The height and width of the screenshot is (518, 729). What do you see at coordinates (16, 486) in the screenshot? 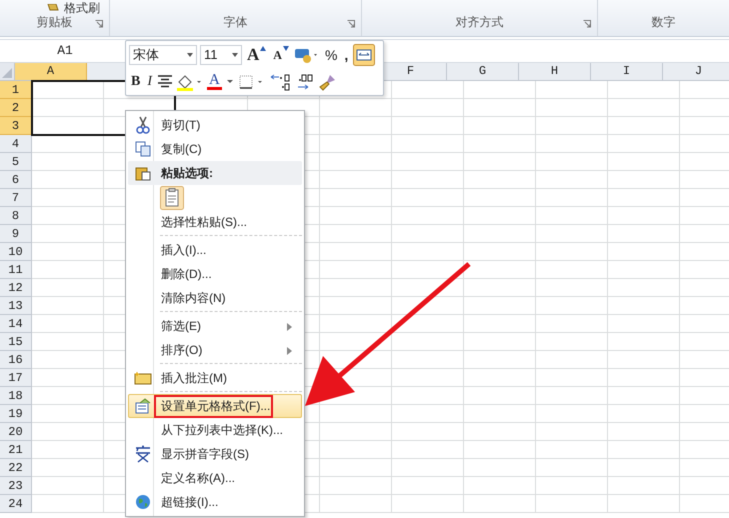
I see `row-header: 23` at bounding box center [16, 486].